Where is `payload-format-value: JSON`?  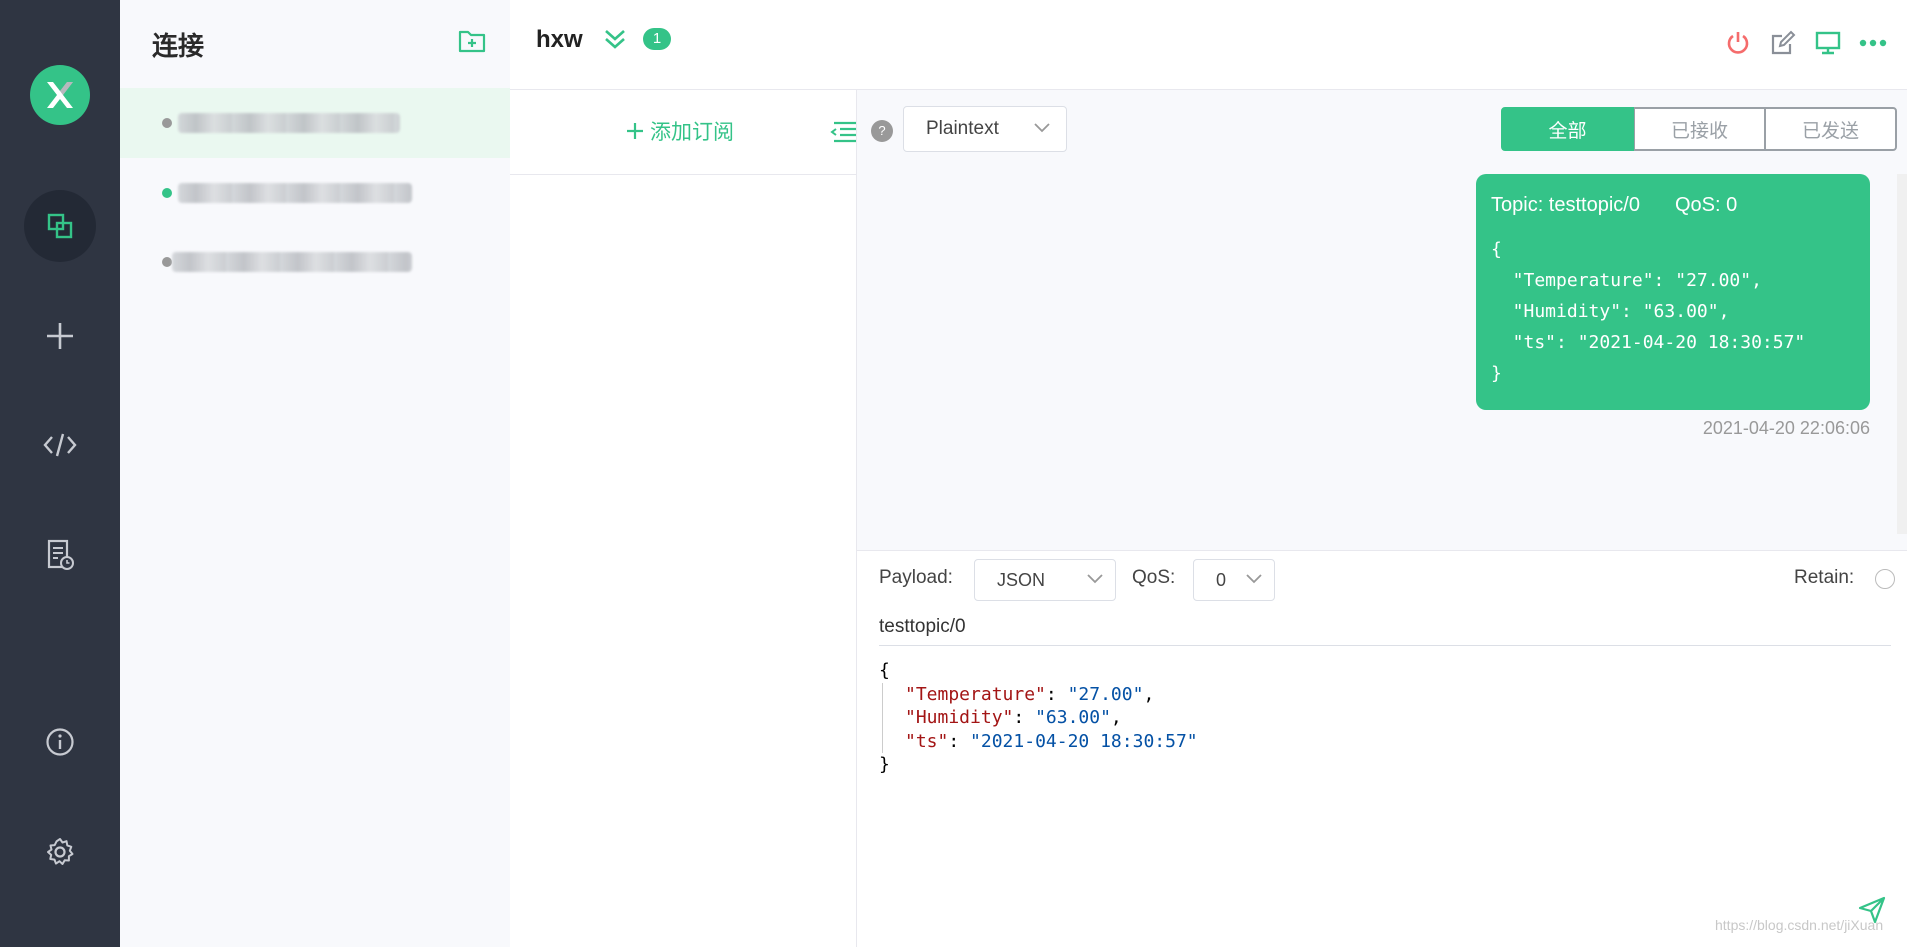 payload-format-value: JSON is located at coordinates (1021, 580).